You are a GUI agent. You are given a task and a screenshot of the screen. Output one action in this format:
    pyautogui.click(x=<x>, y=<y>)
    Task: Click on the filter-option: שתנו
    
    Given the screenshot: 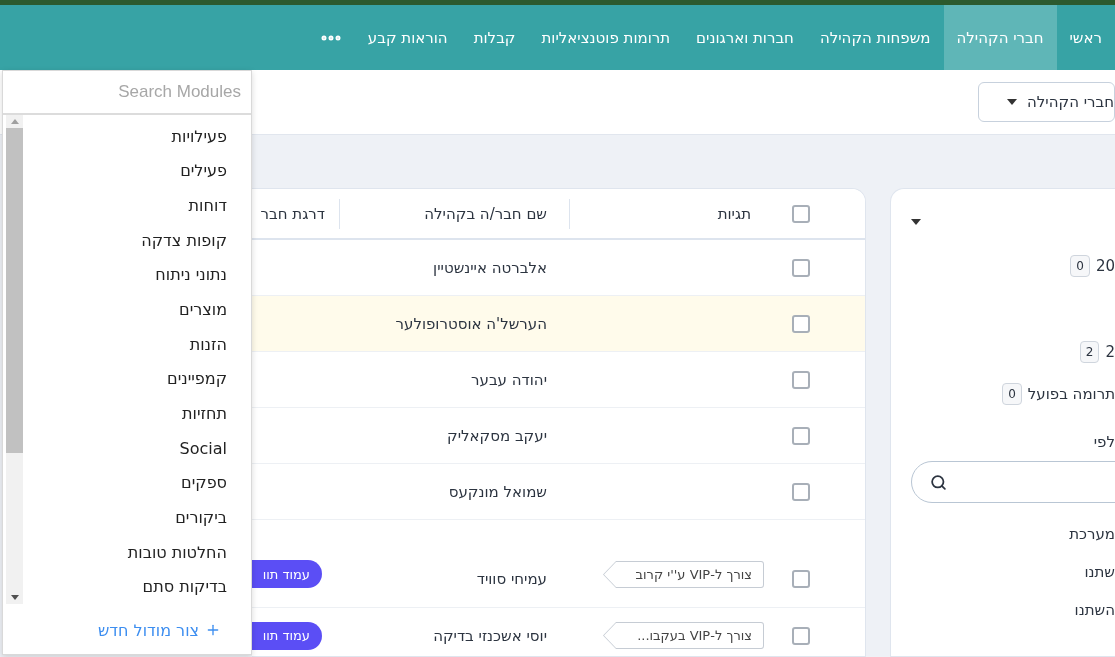 What is the action you would take?
    pyautogui.click(x=1003, y=572)
    